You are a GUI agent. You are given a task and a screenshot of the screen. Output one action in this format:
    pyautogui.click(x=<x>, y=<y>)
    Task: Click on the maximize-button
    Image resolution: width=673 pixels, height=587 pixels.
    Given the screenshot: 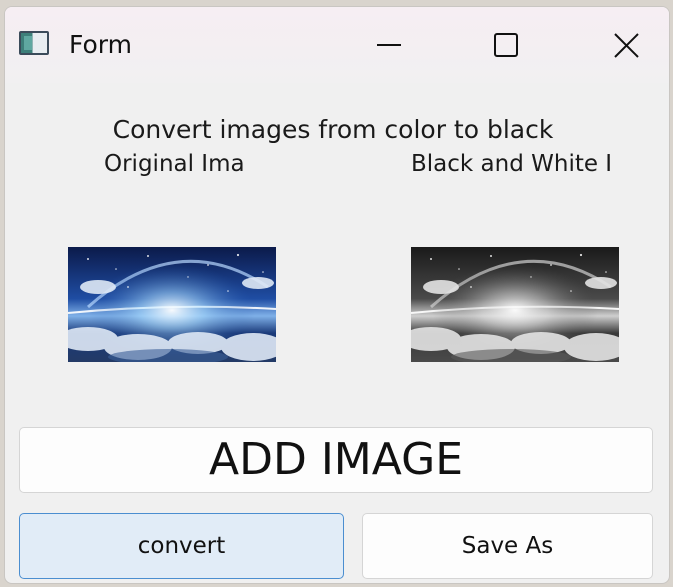 What is the action you would take?
    pyautogui.click(x=507, y=45)
    